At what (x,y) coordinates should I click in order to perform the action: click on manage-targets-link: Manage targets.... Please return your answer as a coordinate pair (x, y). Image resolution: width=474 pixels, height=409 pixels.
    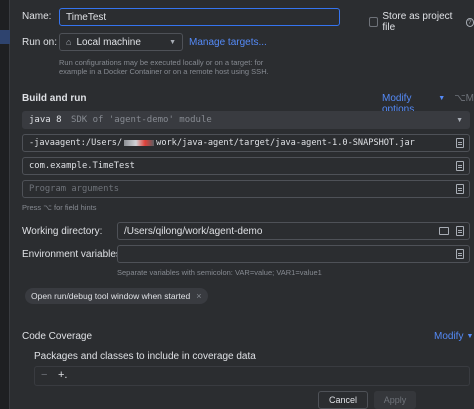
    Looking at the image, I should click on (228, 42).